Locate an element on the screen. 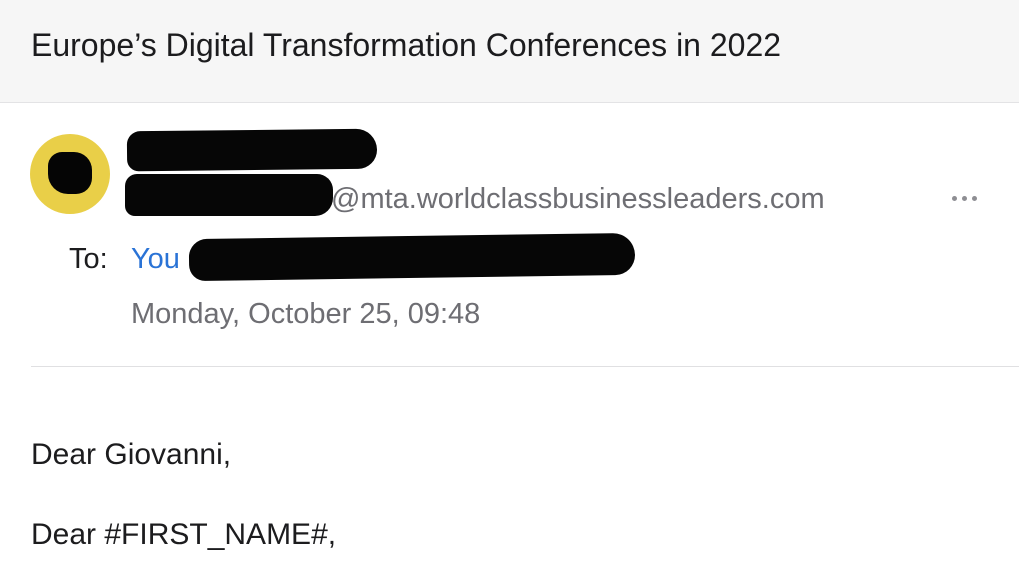  sender-email-redaction is located at coordinates (229, 195).